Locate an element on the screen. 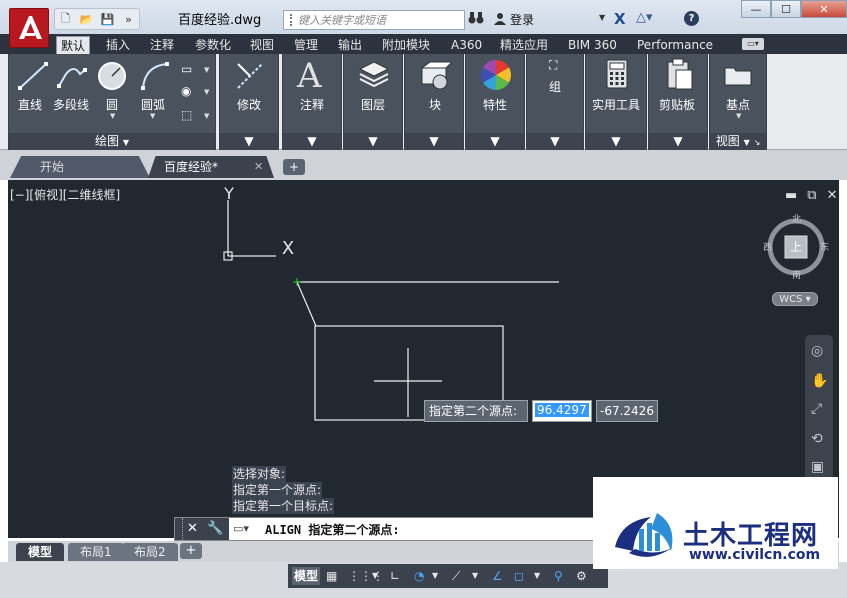  draw-panel-title: 绘图 ▼ is located at coordinates (112, 141).